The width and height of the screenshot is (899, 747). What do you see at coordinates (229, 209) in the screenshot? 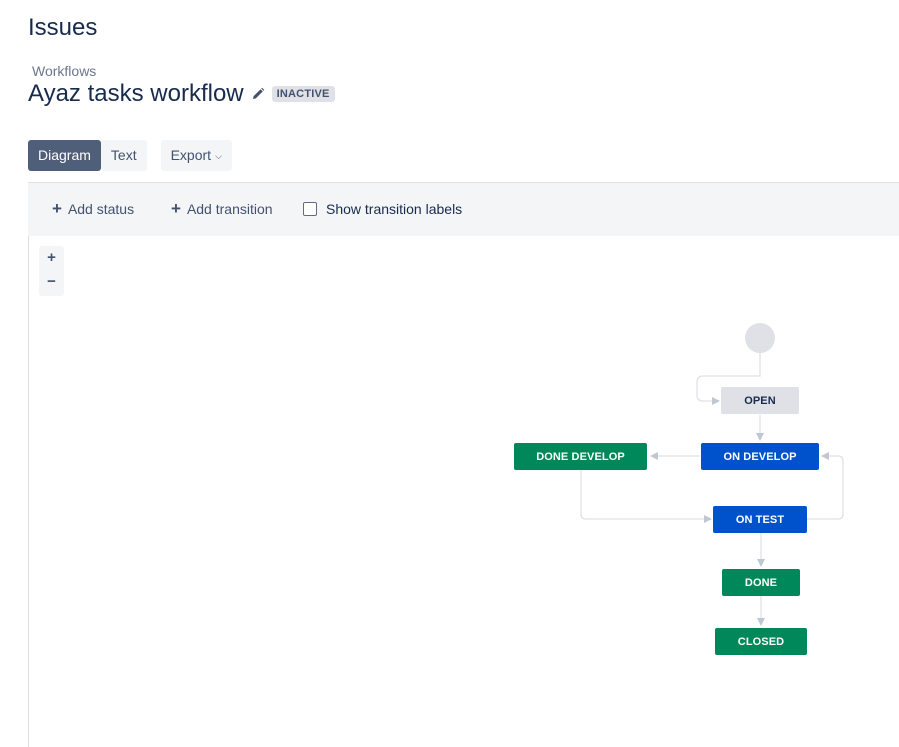
I see `add-transition-label: Add transition` at bounding box center [229, 209].